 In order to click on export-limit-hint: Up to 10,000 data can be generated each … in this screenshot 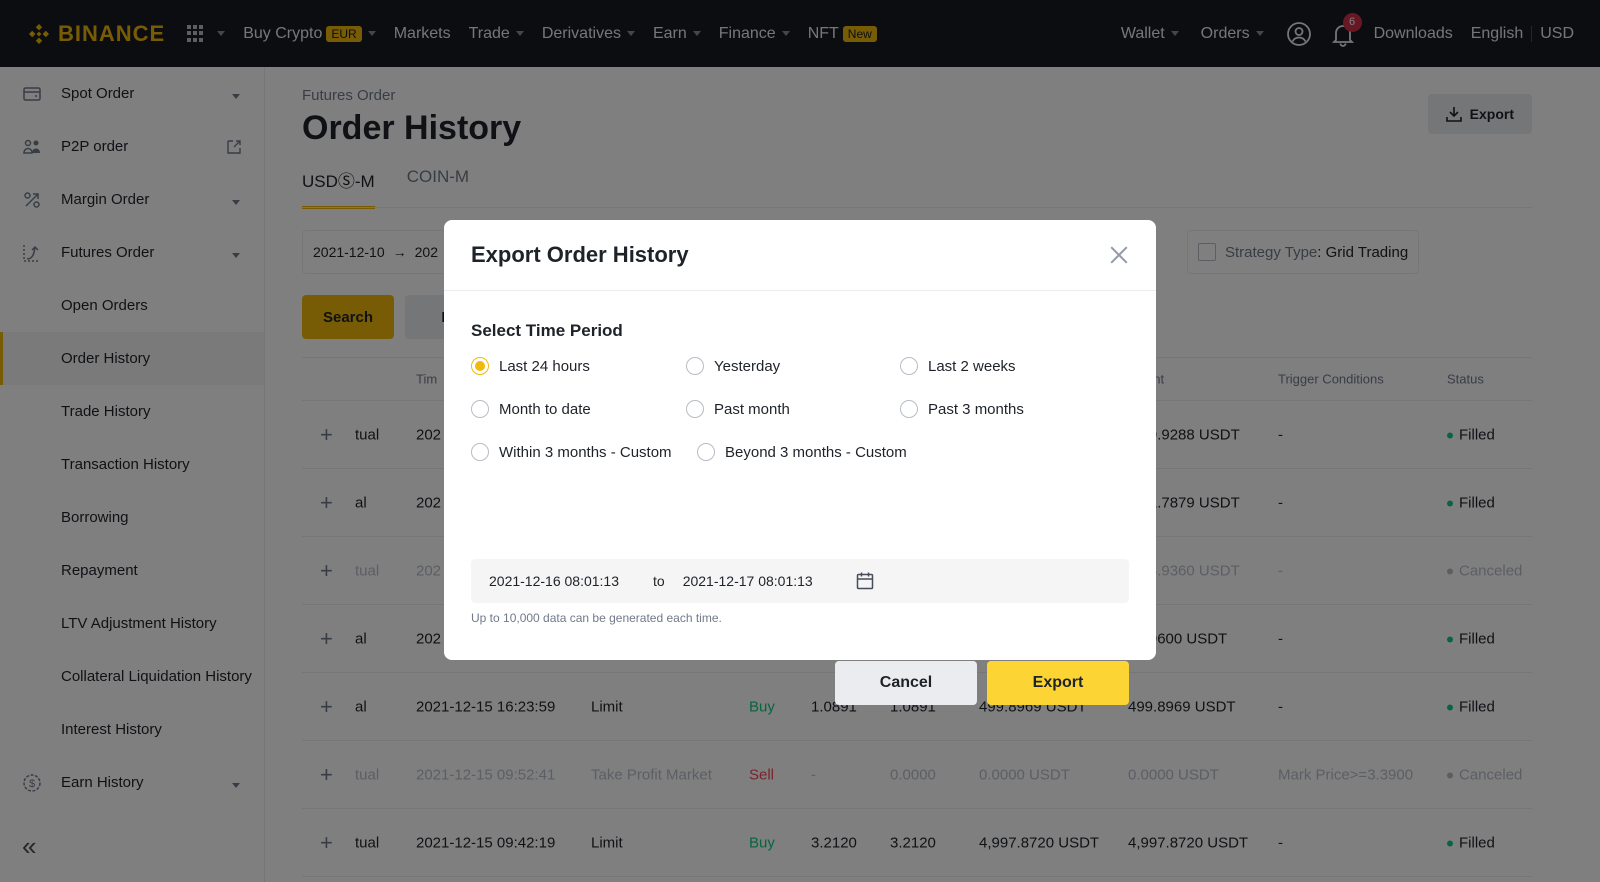, I will do `click(596, 618)`.